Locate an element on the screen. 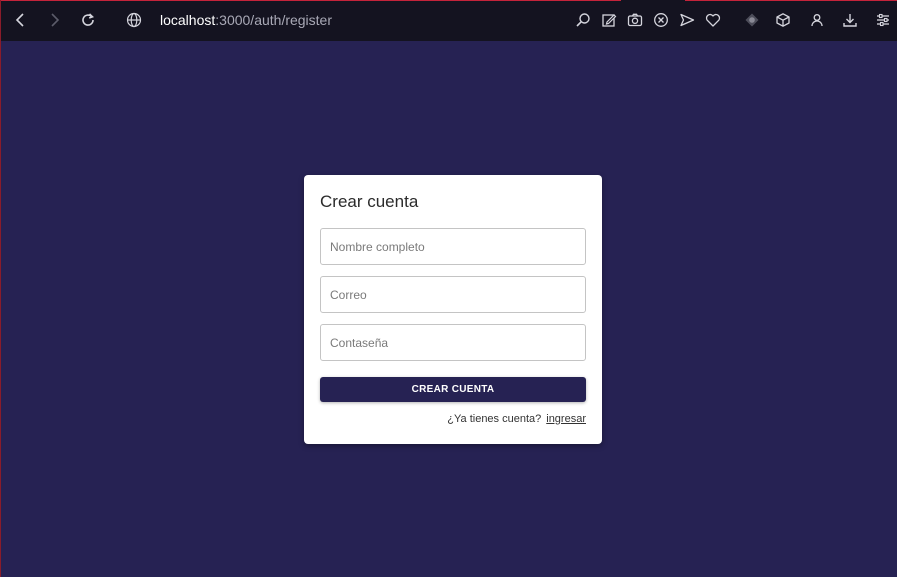 Image resolution: width=897 pixels, height=577 pixels. back-arrow-icon is located at coordinates (21, 20).